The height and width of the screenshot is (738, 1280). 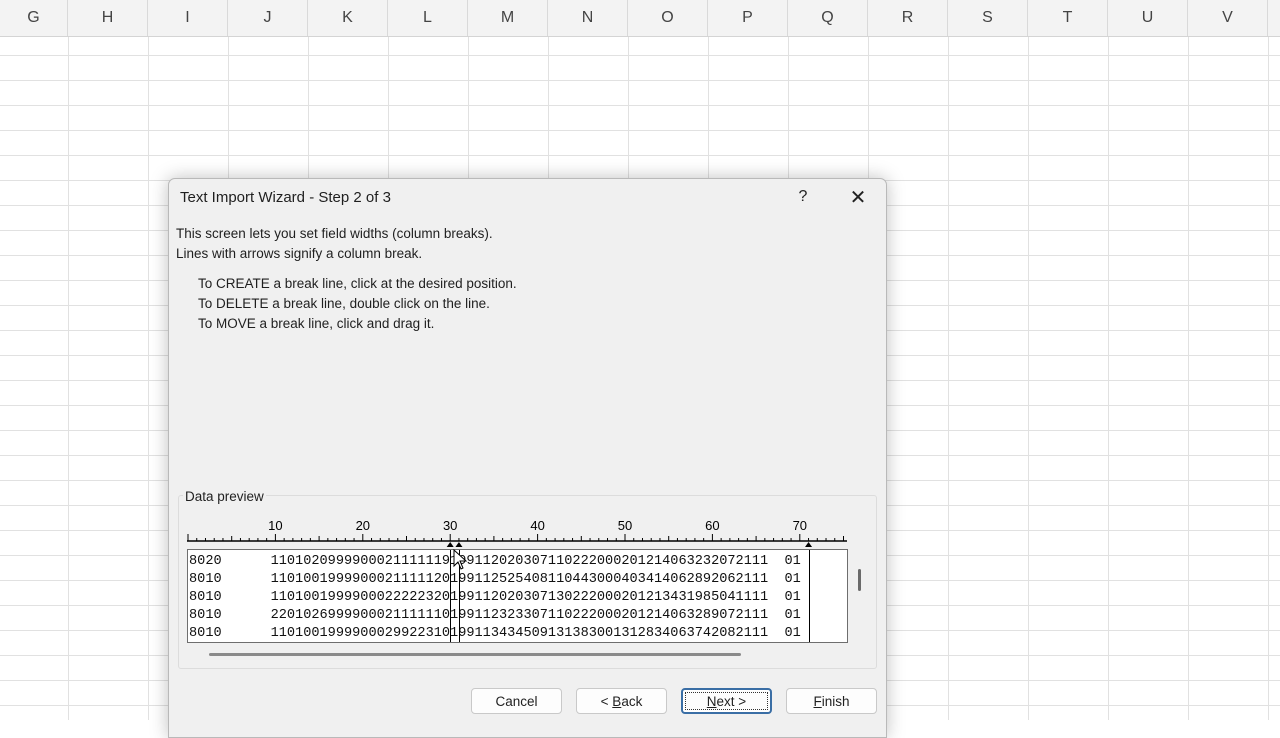 I want to click on back-button: < Back, so click(x=621, y=701).